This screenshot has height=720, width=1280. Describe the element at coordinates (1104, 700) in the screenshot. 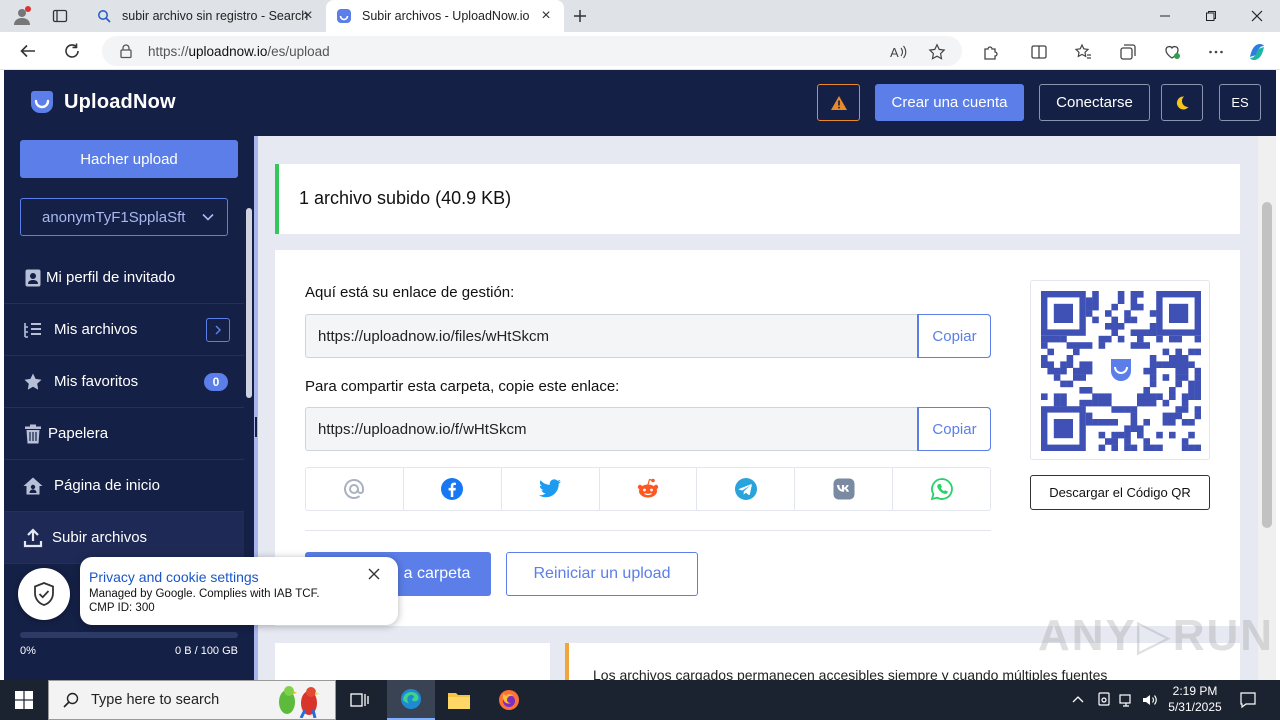

I see `tray-device-icon` at that location.